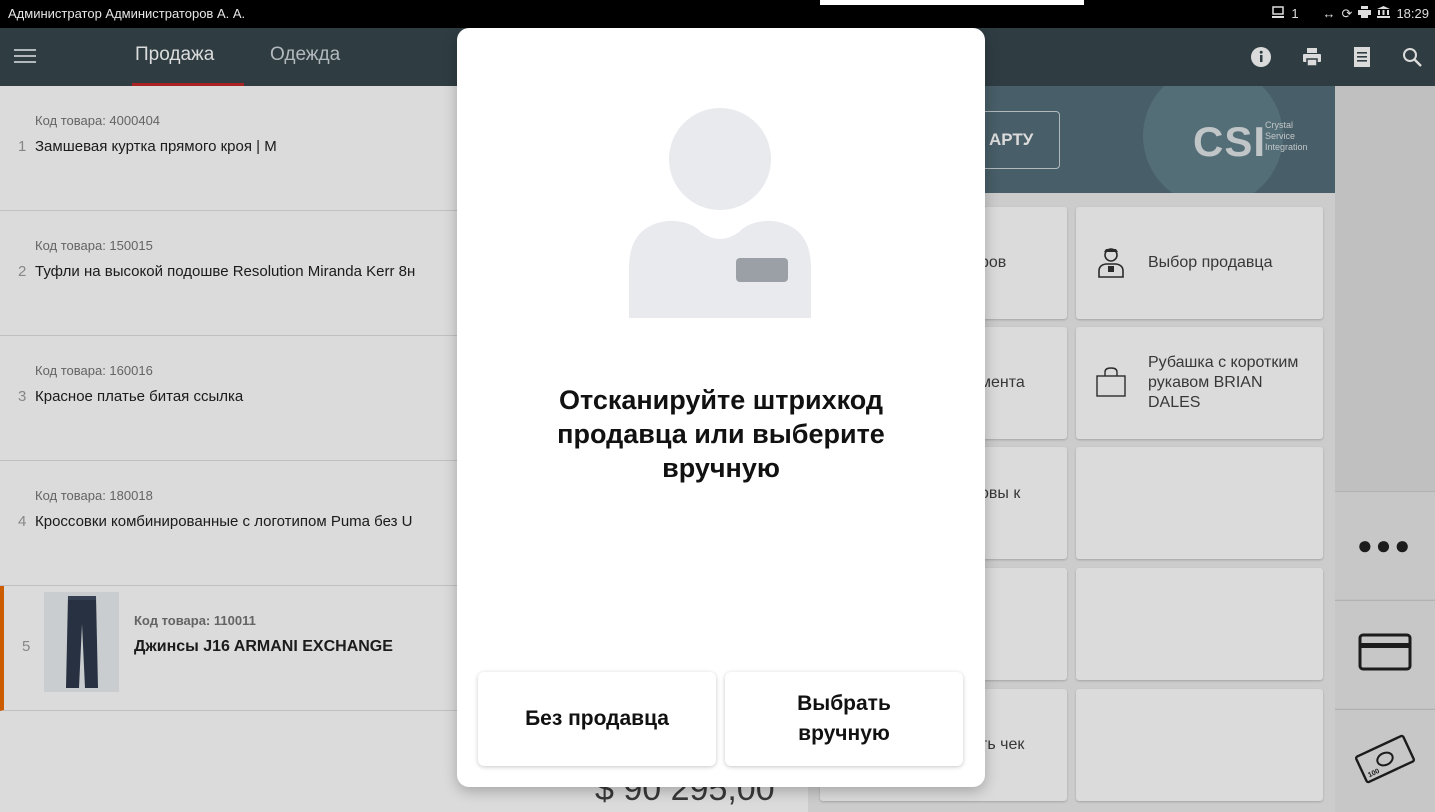 This screenshot has height=812, width=1435. I want to click on status-icons: 1 ↔ ⟳ 18:29, so click(1350, 13).